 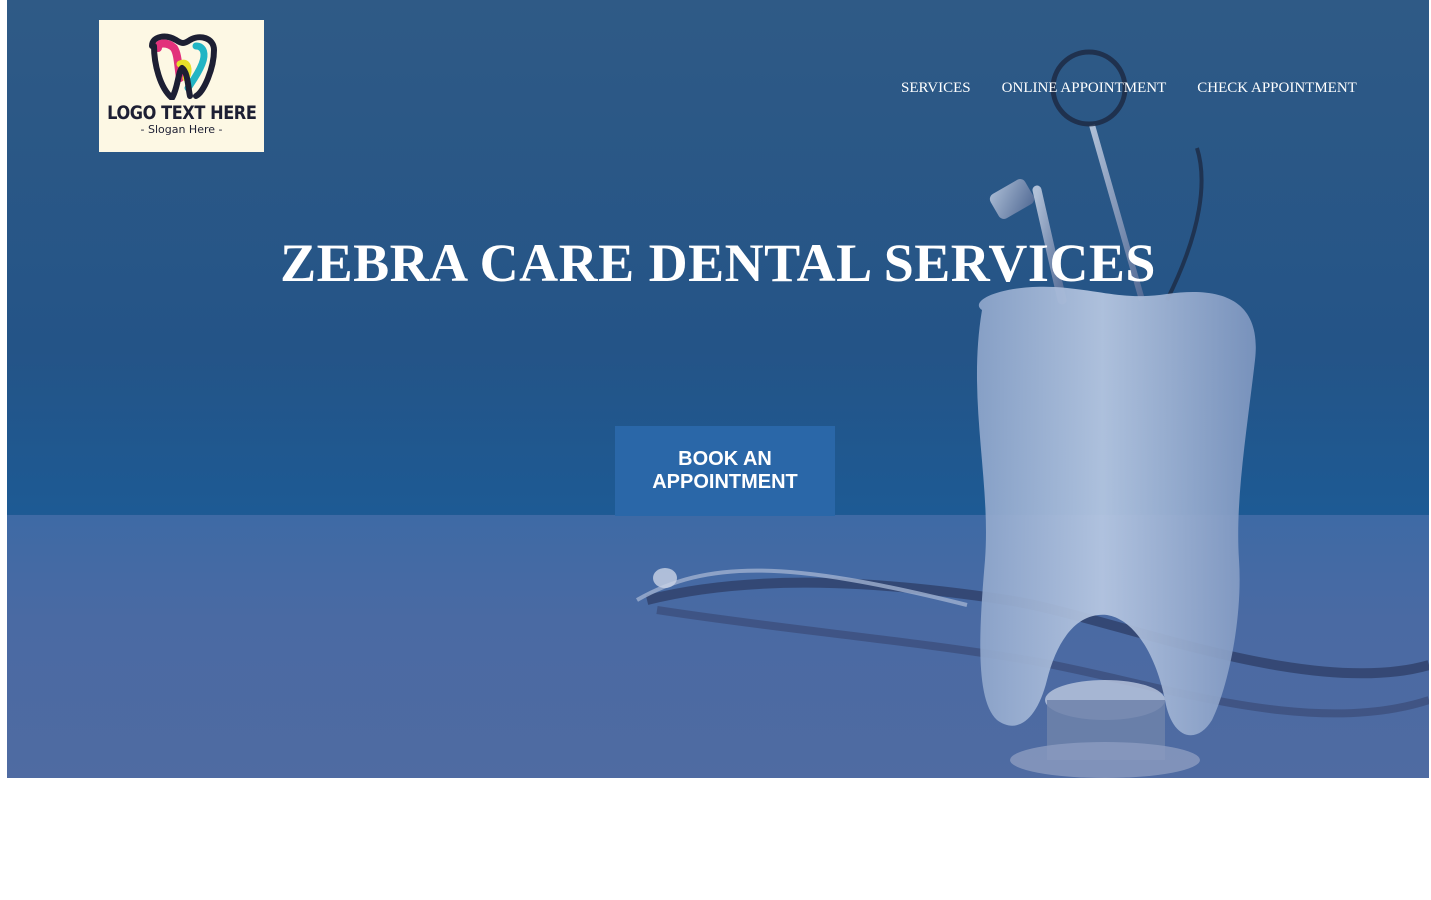 What do you see at coordinates (181, 113) in the screenshot?
I see `logo-text: LOGO TEXT HERE` at bounding box center [181, 113].